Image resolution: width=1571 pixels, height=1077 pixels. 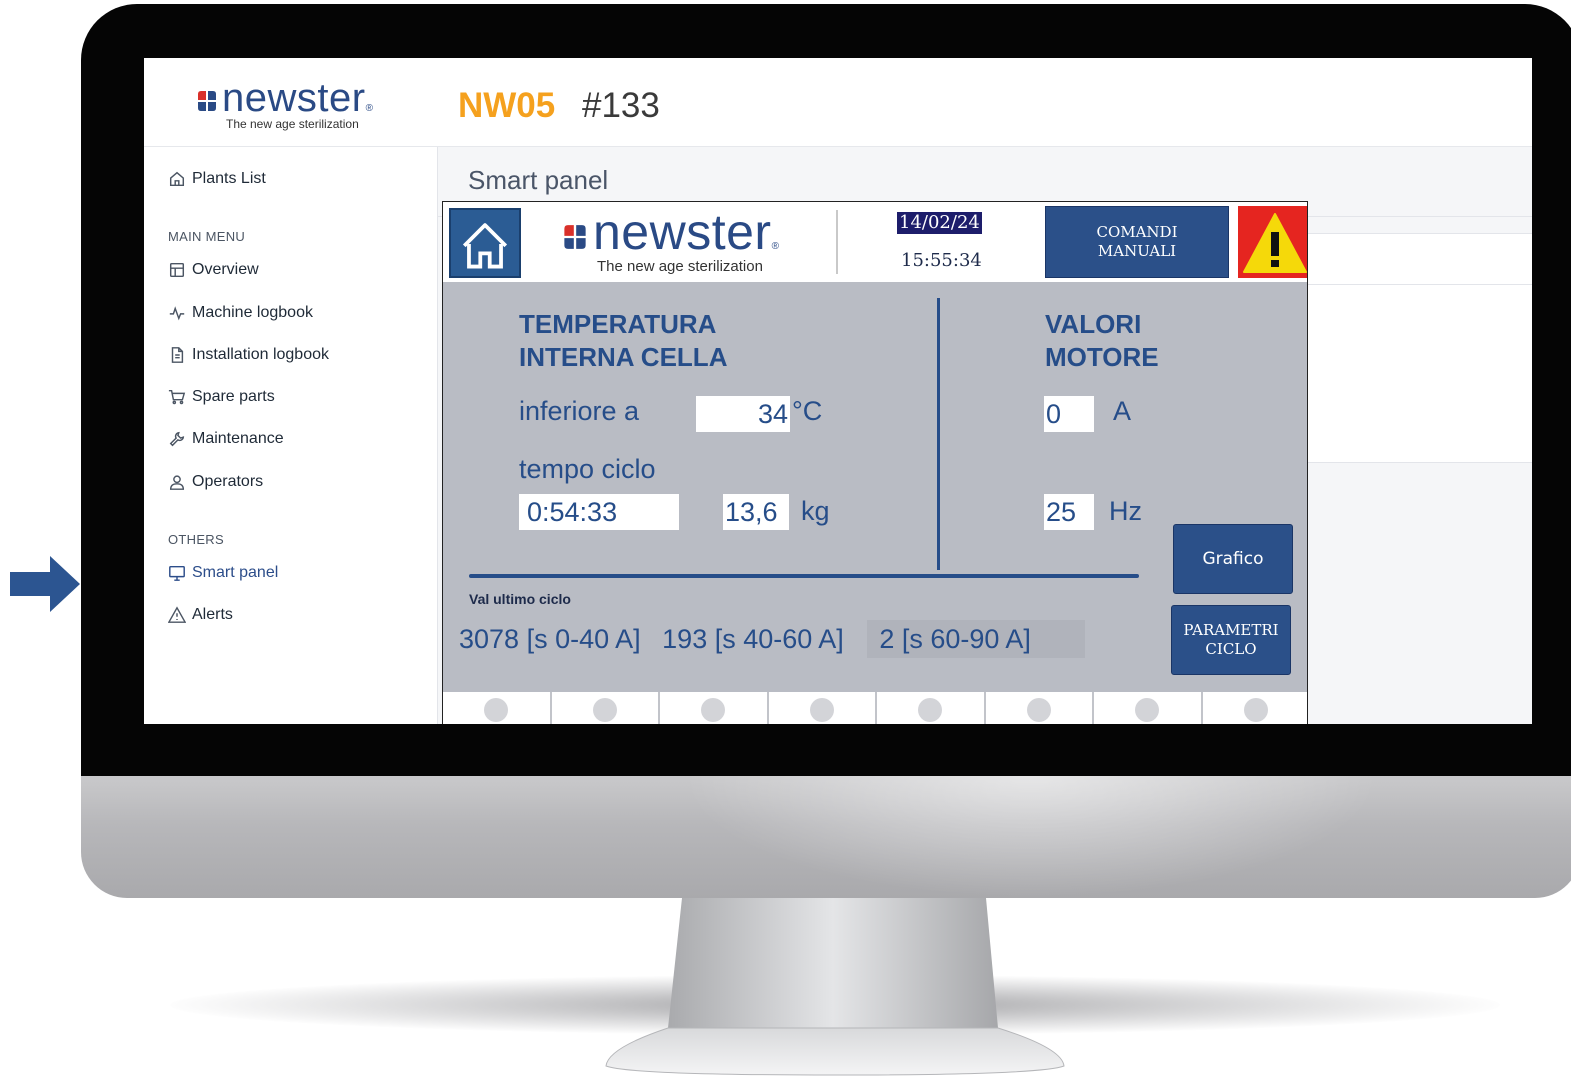 I want to click on temperature-value: 34, so click(x=743, y=414).